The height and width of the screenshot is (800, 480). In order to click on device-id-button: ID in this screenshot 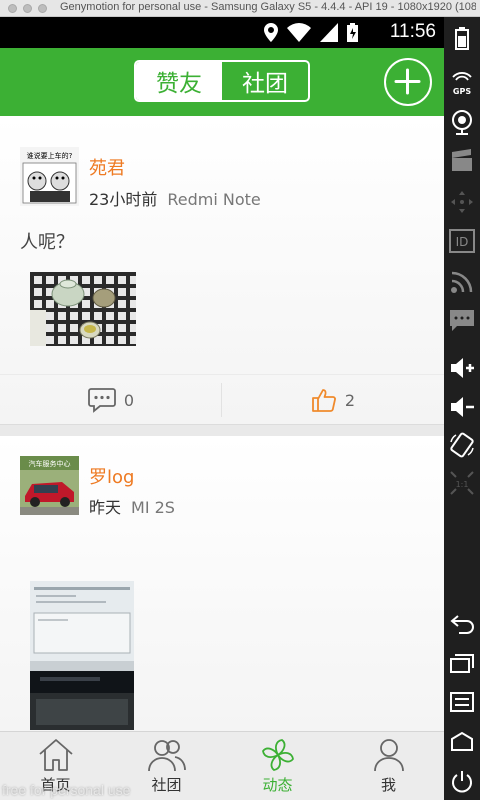, I will do `click(462, 241)`.